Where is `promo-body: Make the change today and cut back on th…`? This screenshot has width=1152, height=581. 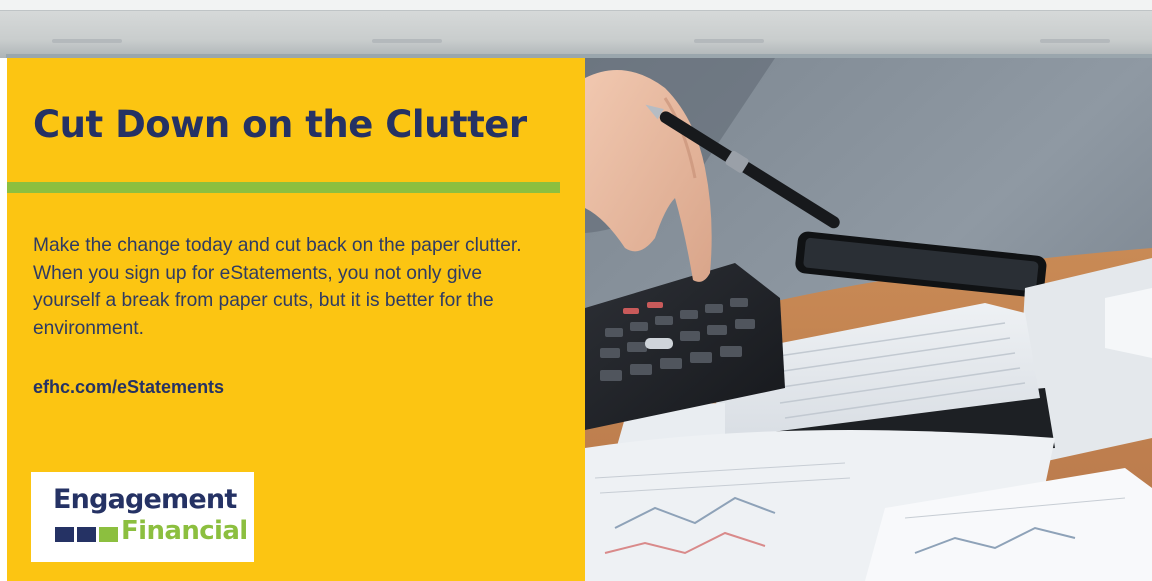
promo-body: Make the change today and cut back on th… is located at coordinates (277, 287).